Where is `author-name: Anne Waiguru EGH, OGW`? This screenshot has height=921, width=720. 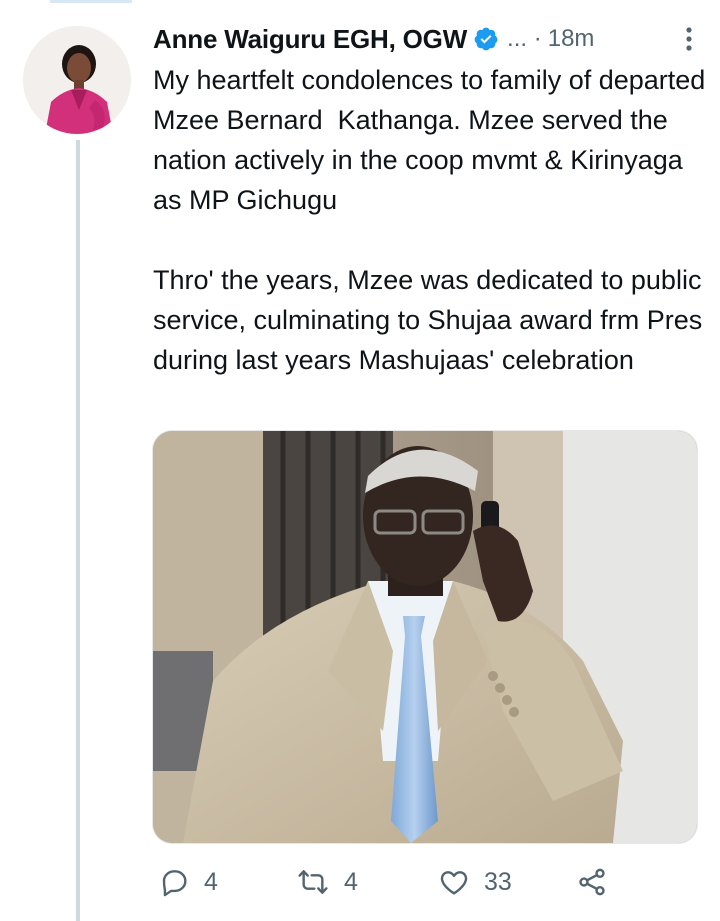 author-name: Anne Waiguru EGH, OGW is located at coordinates (310, 39).